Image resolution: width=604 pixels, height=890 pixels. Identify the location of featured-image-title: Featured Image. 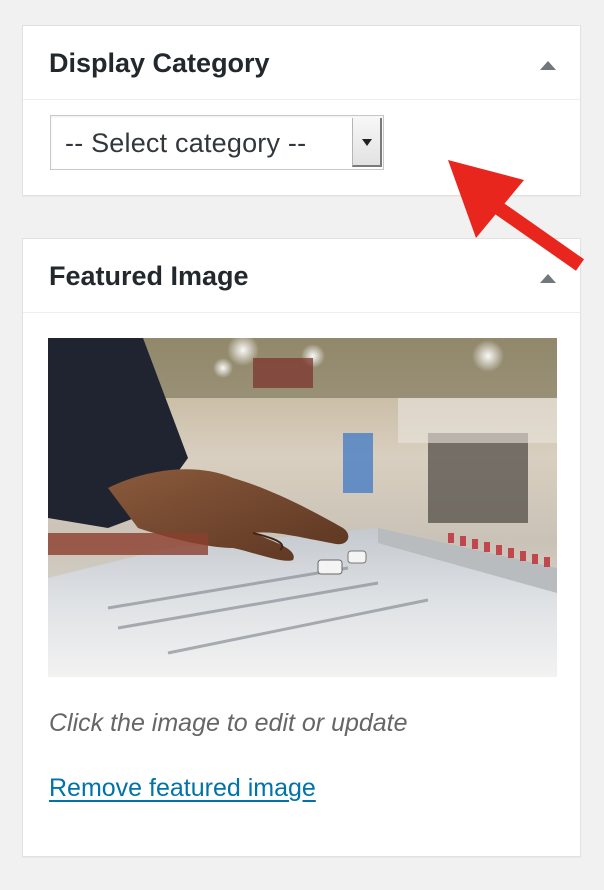
(149, 276).